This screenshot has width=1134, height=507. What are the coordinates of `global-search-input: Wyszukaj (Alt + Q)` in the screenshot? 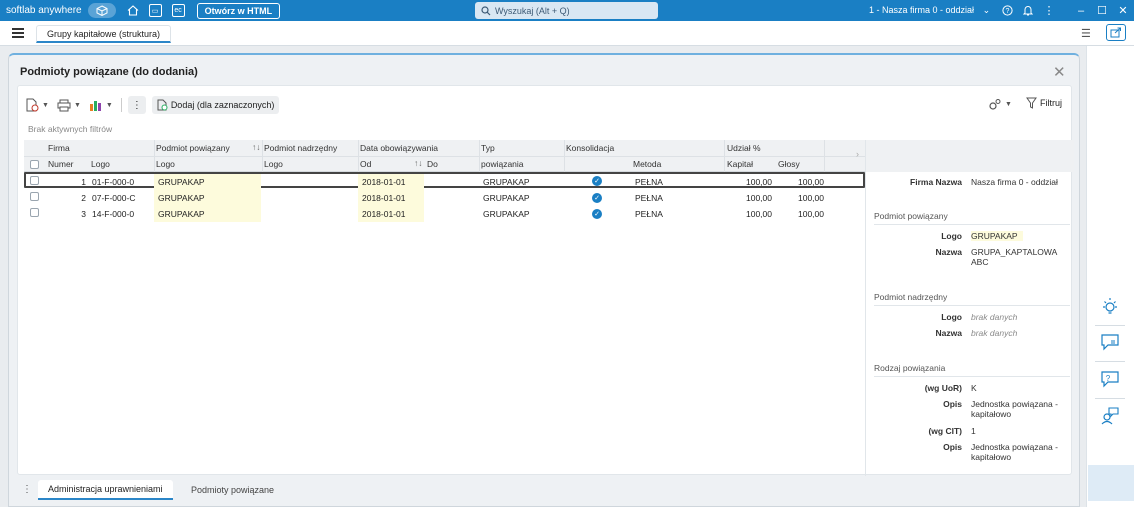 It's located at (566, 10).